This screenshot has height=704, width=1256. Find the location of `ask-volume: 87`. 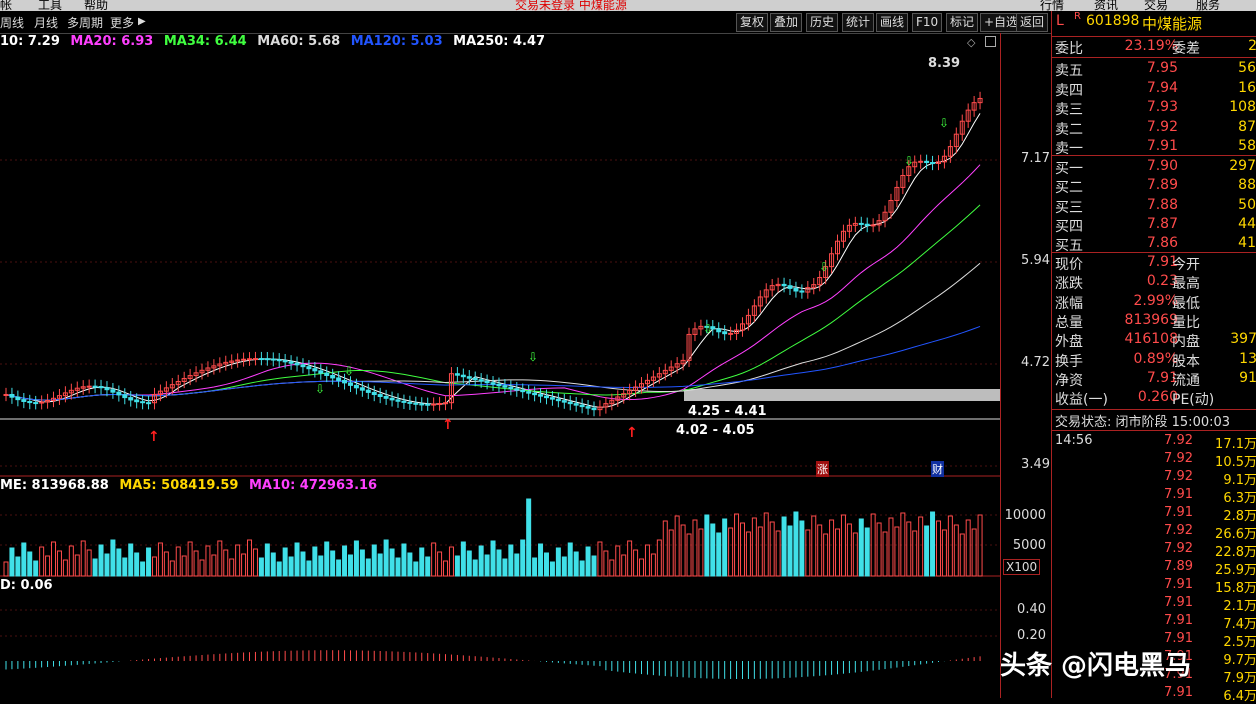

ask-volume: 87 is located at coordinates (1247, 126).